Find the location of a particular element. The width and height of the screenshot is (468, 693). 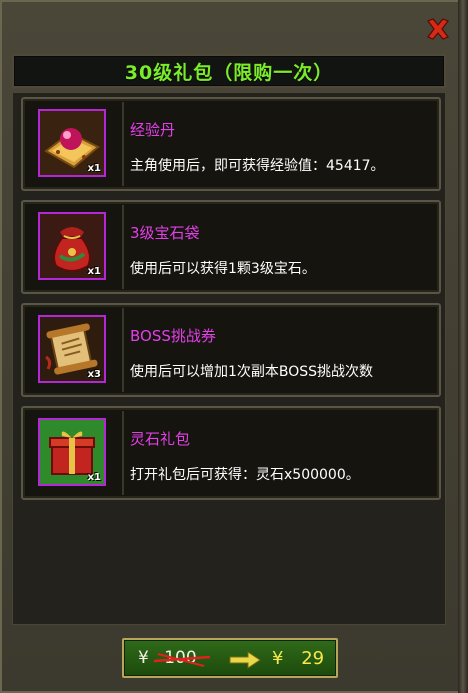

frame-edge is located at coordinates (463, 346).